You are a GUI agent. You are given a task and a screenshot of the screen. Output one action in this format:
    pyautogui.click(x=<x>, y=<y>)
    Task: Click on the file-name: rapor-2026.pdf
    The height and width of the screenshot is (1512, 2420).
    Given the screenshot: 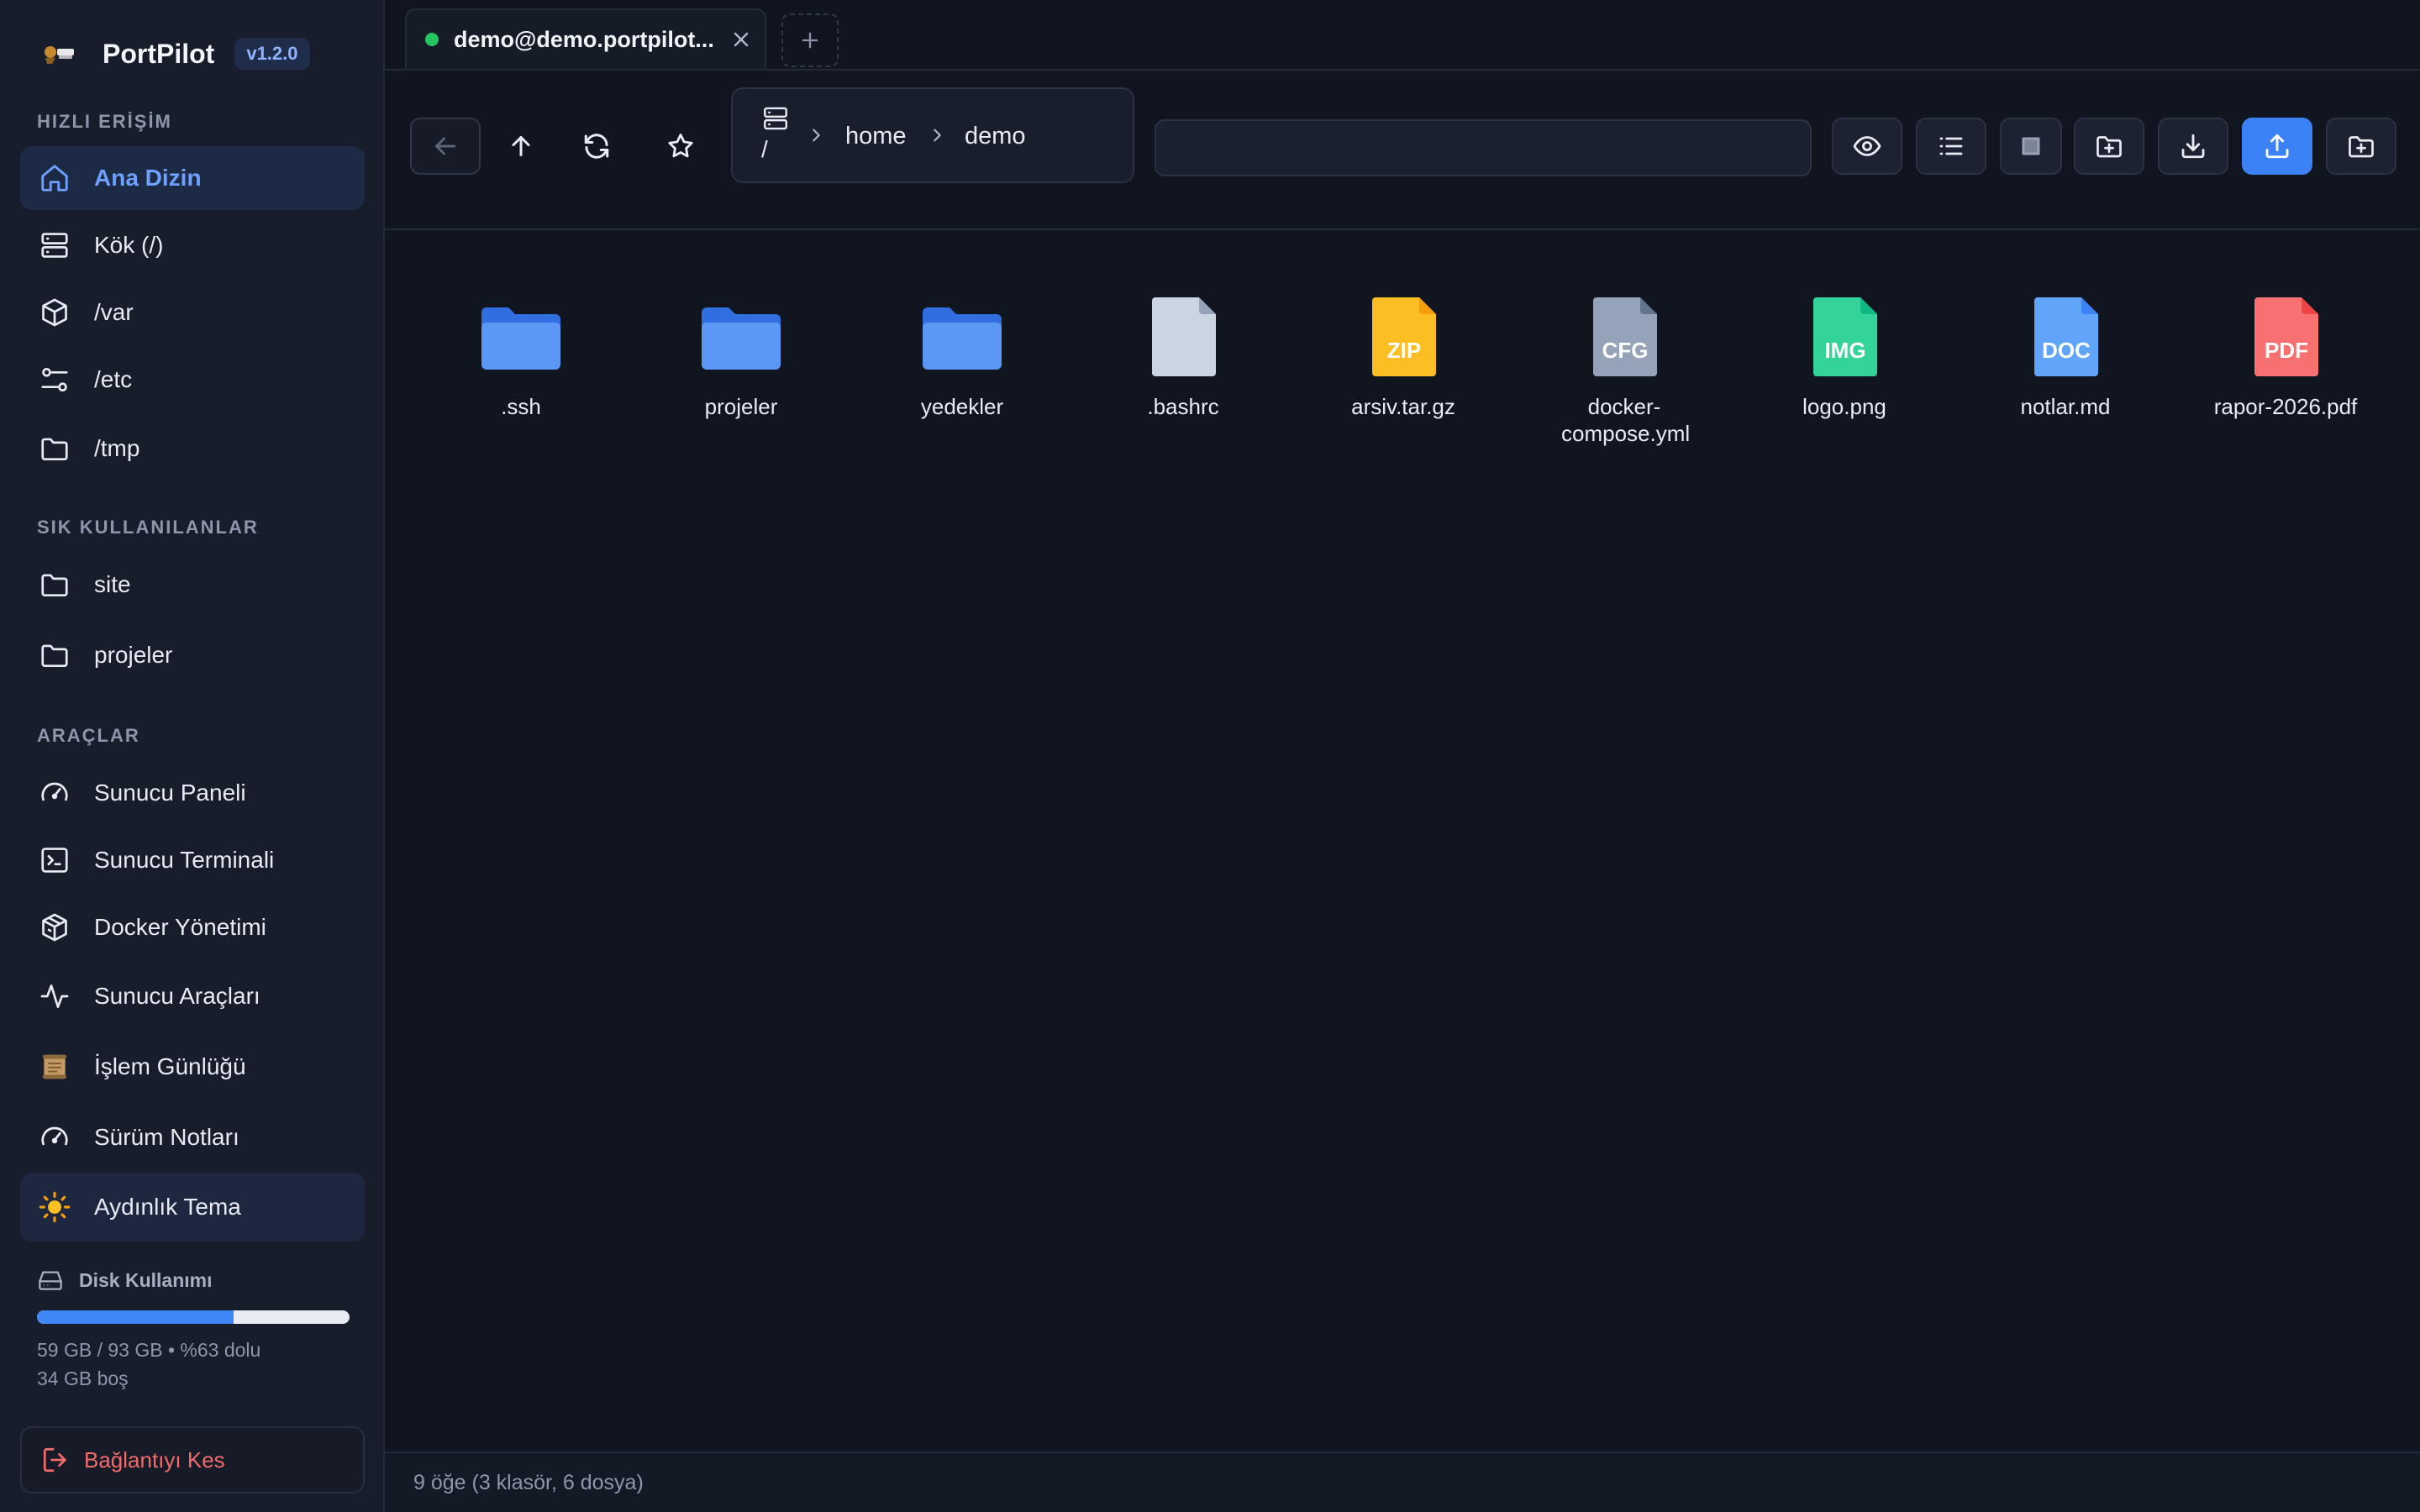 What is the action you would take?
    pyautogui.click(x=2285, y=406)
    